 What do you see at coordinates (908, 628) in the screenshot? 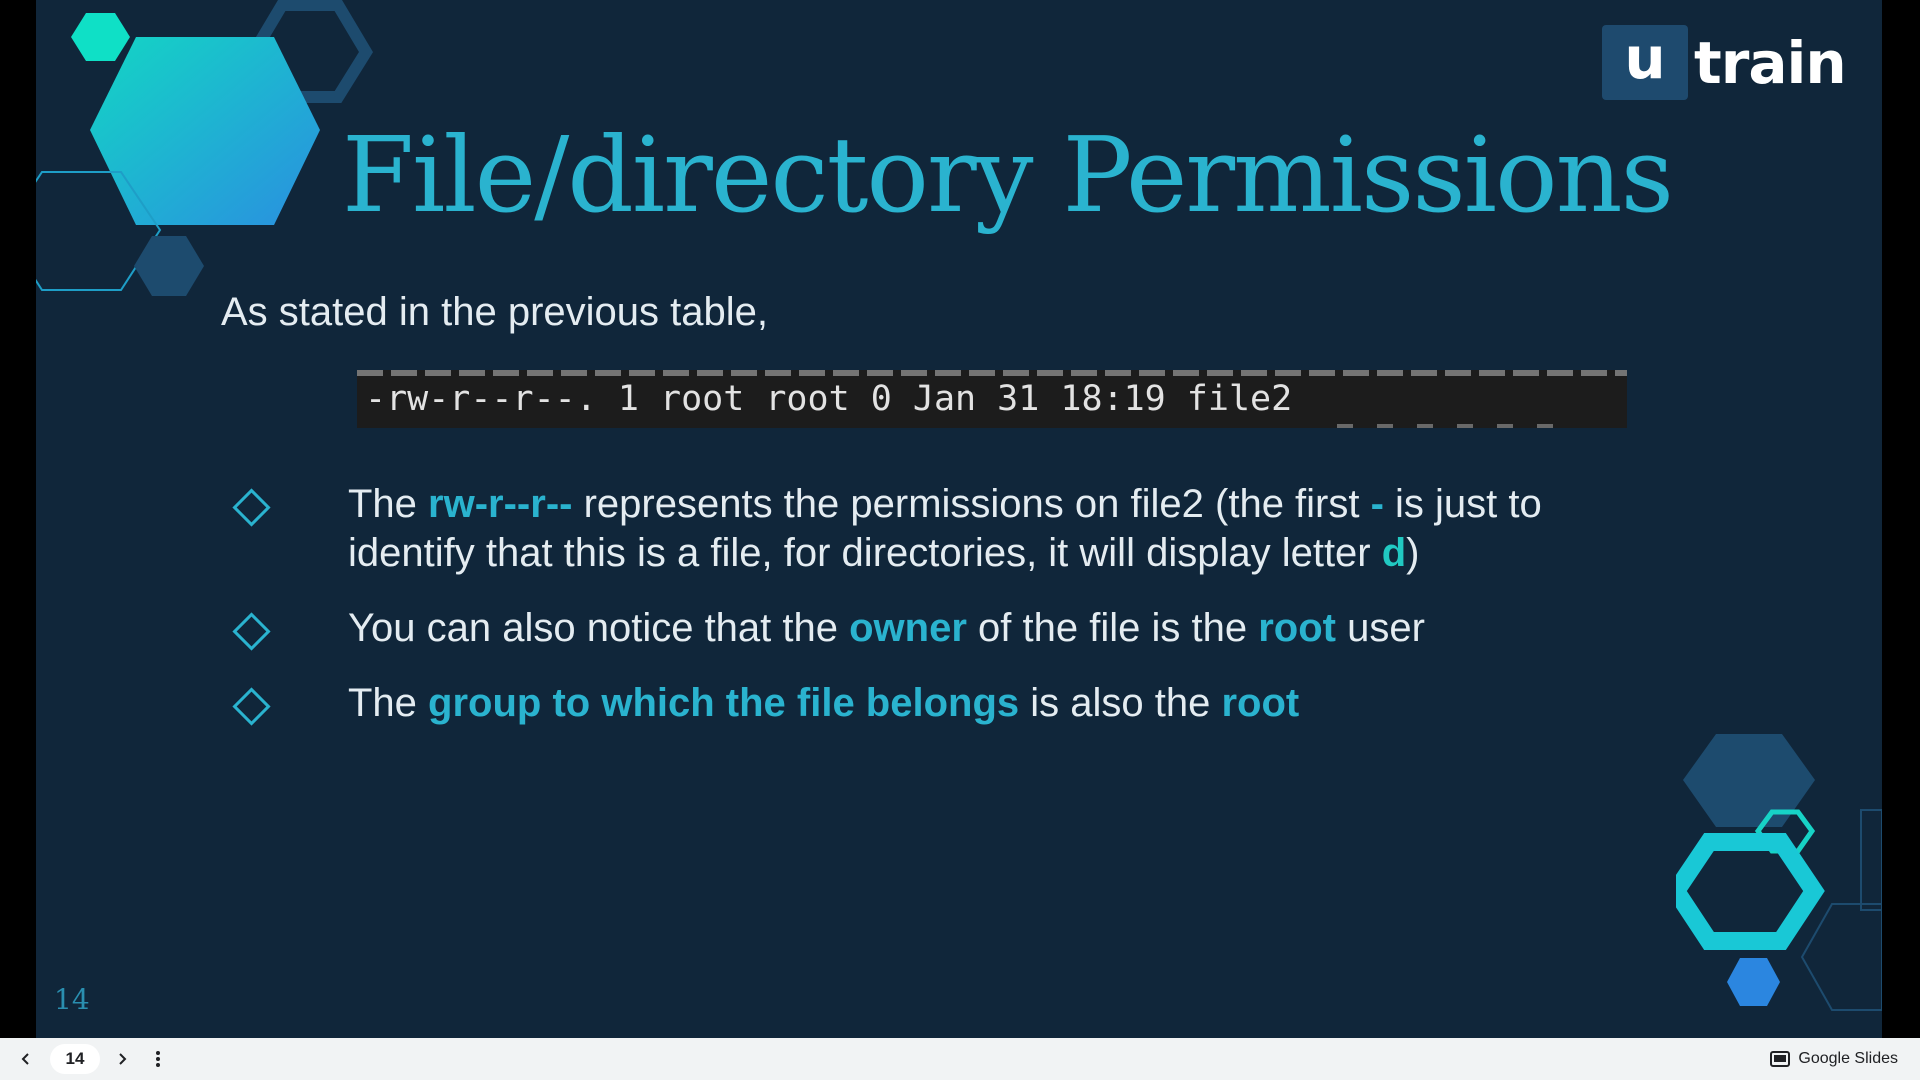
I see `highlight-text: owner` at bounding box center [908, 628].